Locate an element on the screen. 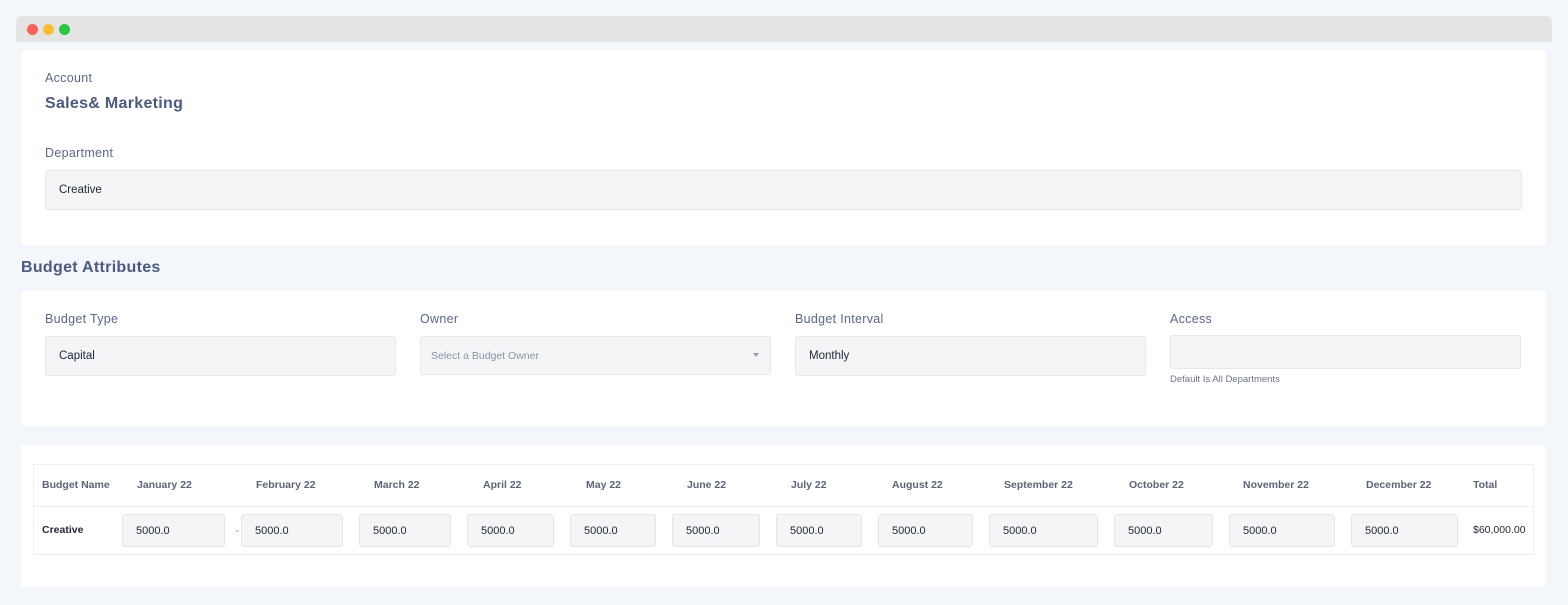 Image resolution: width=1568 pixels, height=605 pixels. june-amount-input: 5000.0 is located at coordinates (716, 530).